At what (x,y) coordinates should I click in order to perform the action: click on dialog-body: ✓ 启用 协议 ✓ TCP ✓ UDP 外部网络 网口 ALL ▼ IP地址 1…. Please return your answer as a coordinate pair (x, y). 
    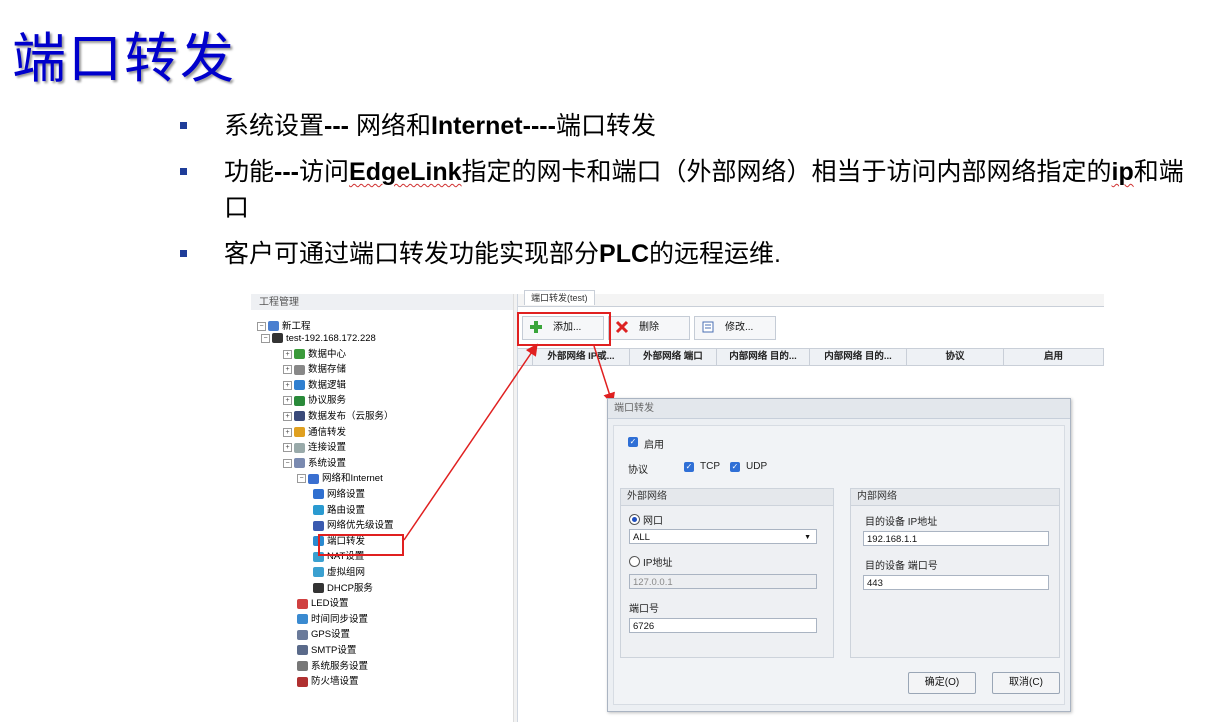
    Looking at the image, I should click on (839, 565).